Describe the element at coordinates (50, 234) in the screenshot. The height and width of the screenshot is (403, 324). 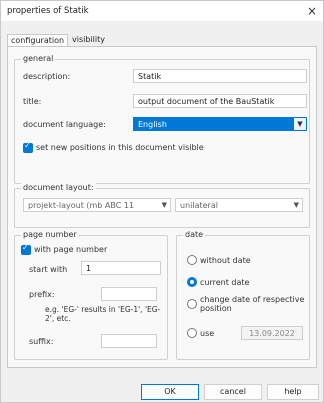
I see `page-number-legend: page number` at that location.